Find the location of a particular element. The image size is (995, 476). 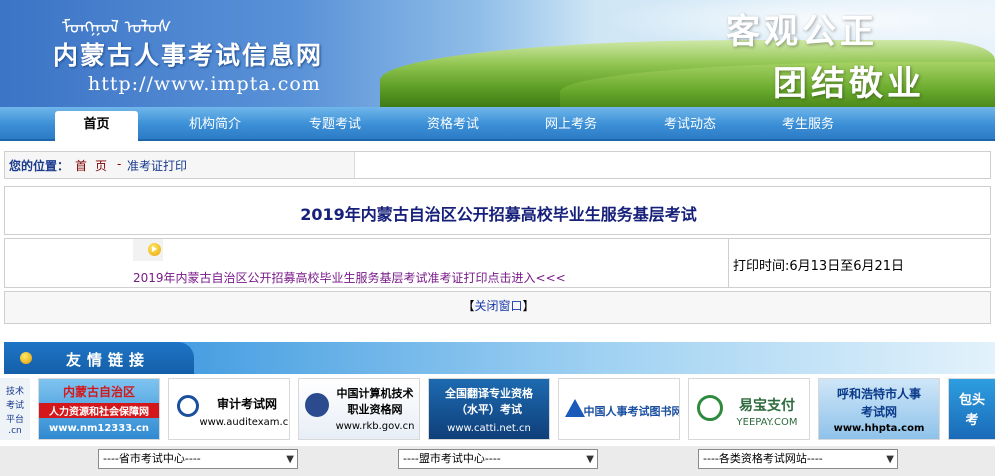

qualification-select-value: ----各类资格考试网站---- is located at coordinates (763, 458).